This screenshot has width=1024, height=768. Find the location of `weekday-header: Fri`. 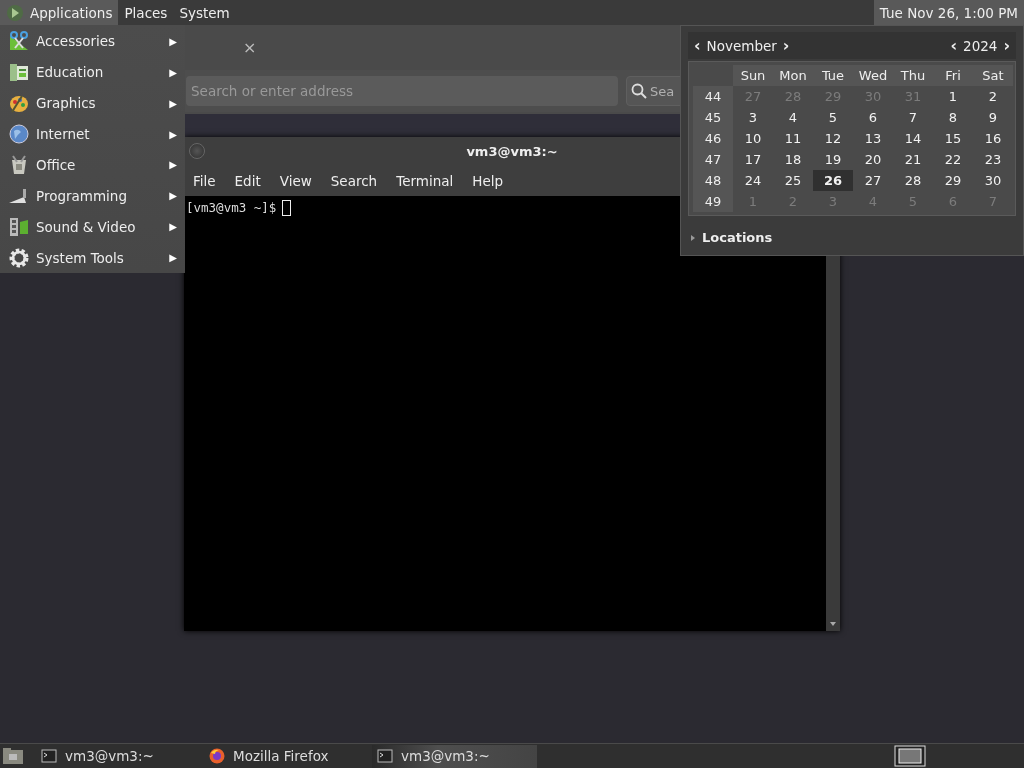

weekday-header: Fri is located at coordinates (953, 75).